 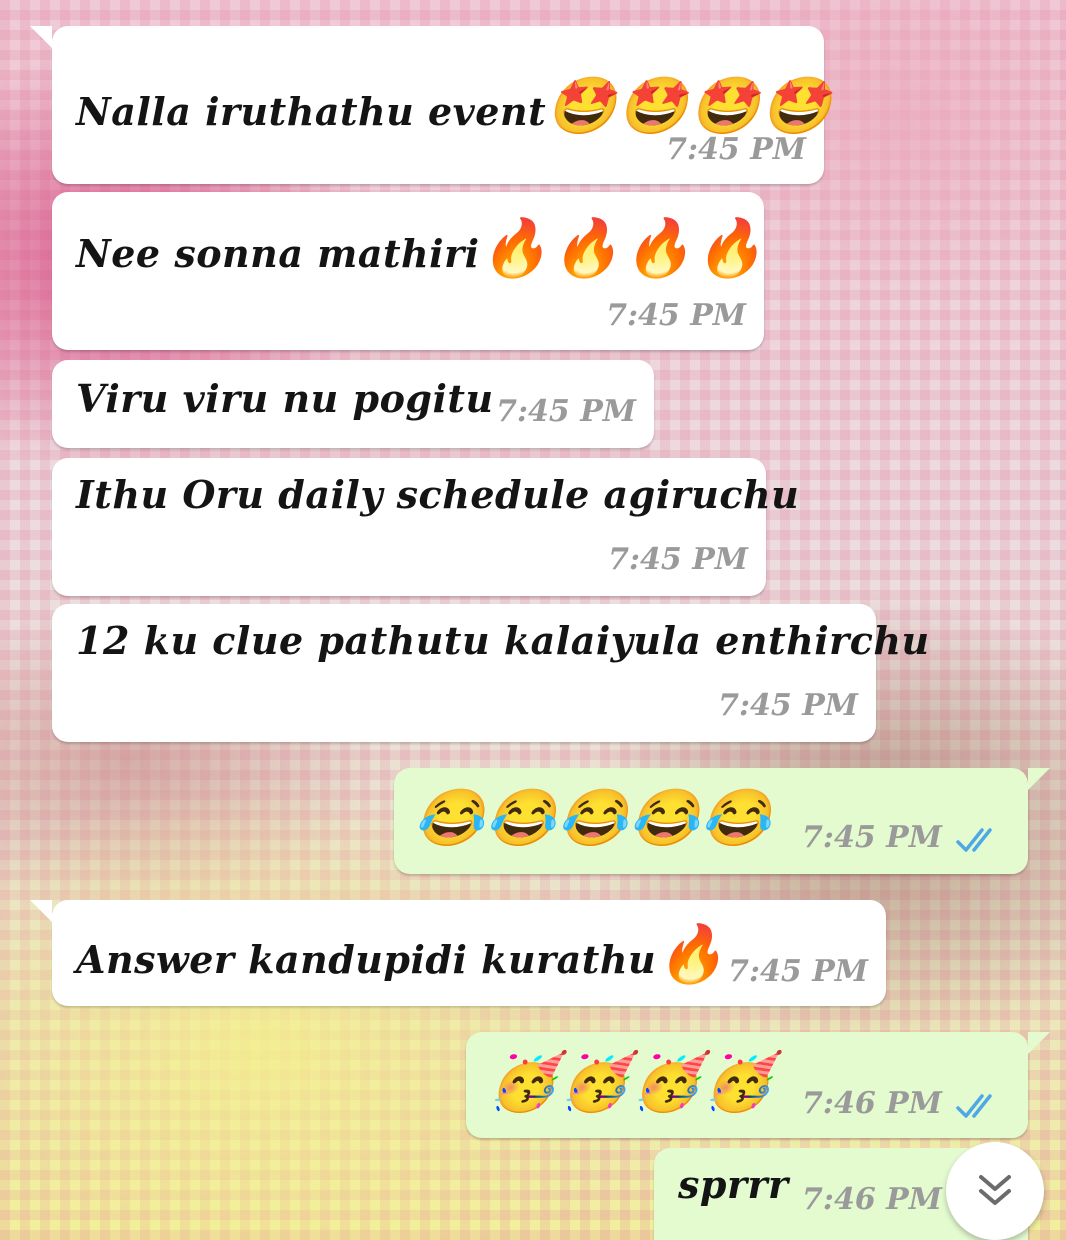 I want to click on message-bubble-incoming: Answer kandupidi kurathu🔥 7:45 PM, so click(x=458, y=953).